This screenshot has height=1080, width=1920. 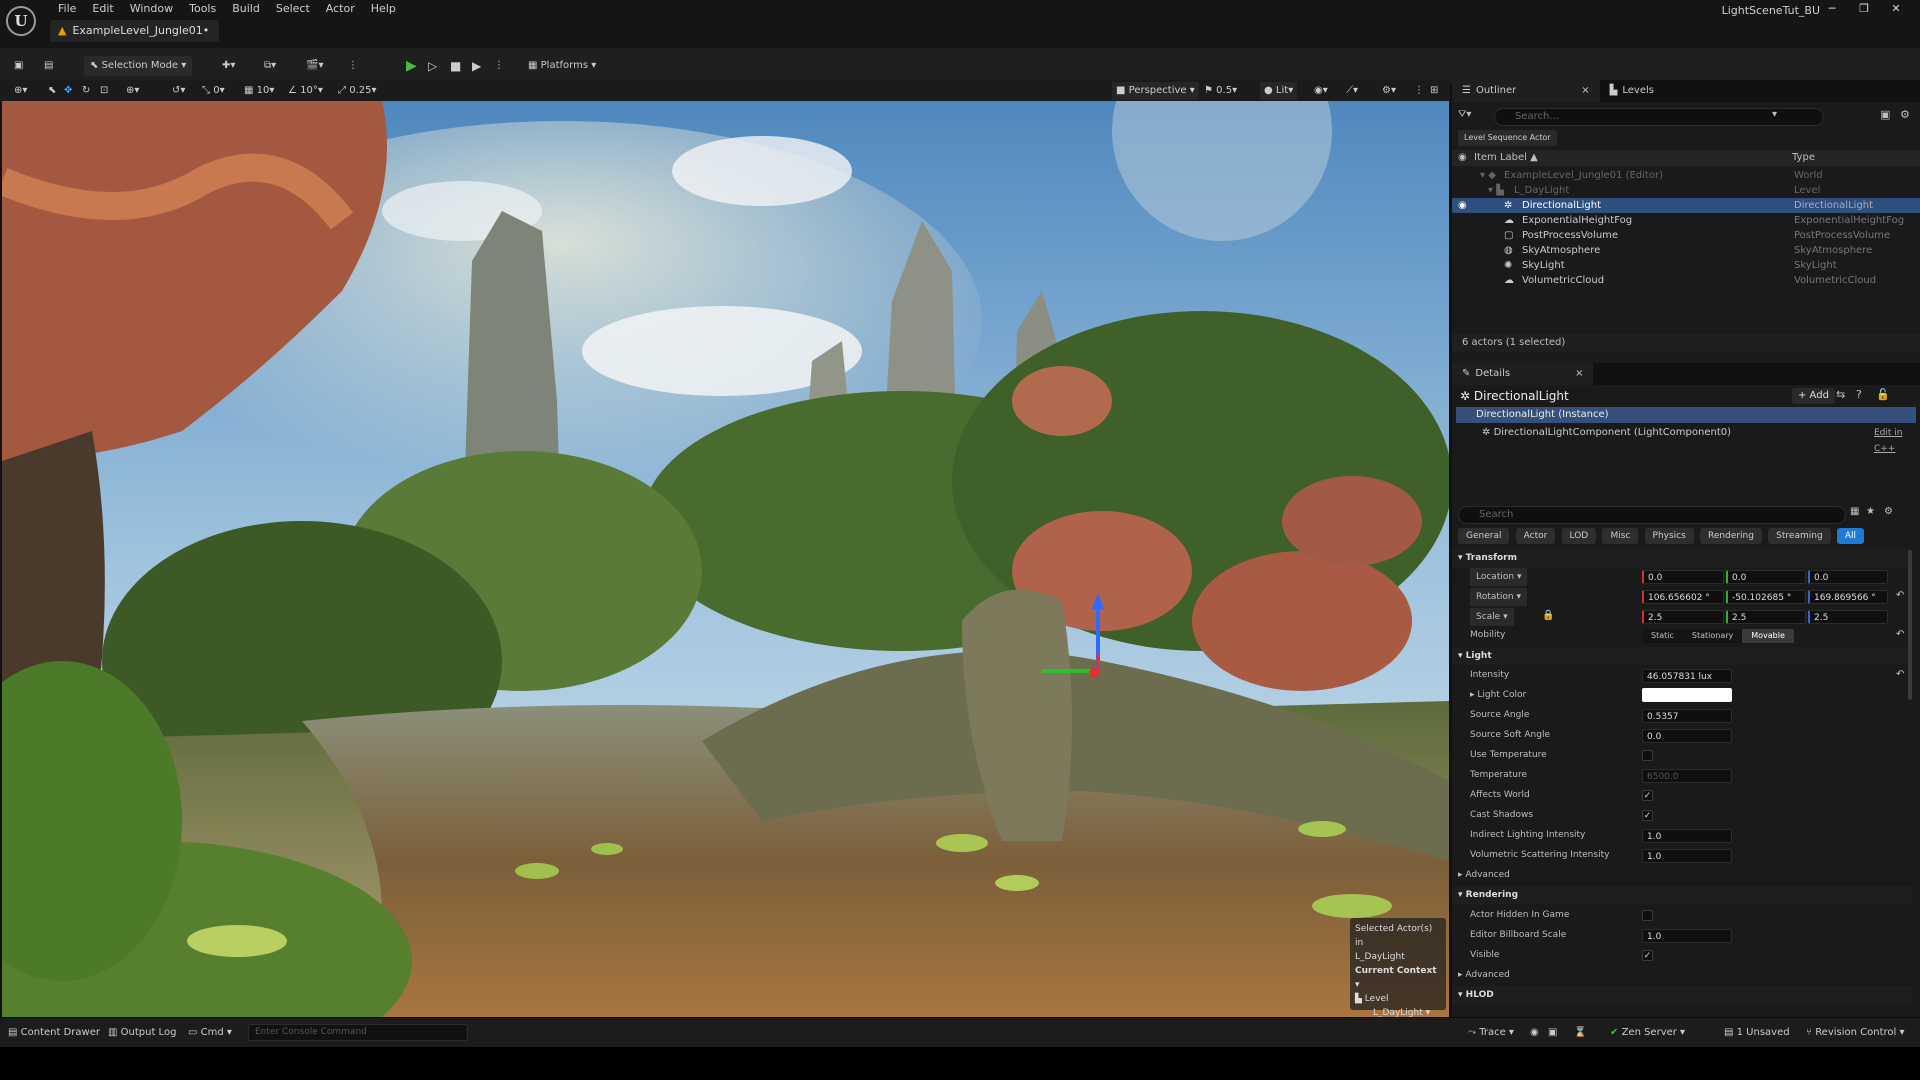 I want to click on outliner-row: ▾ ◆ ExampleLevel_Jungle01 (Editor) World, so click(x=1686, y=175).